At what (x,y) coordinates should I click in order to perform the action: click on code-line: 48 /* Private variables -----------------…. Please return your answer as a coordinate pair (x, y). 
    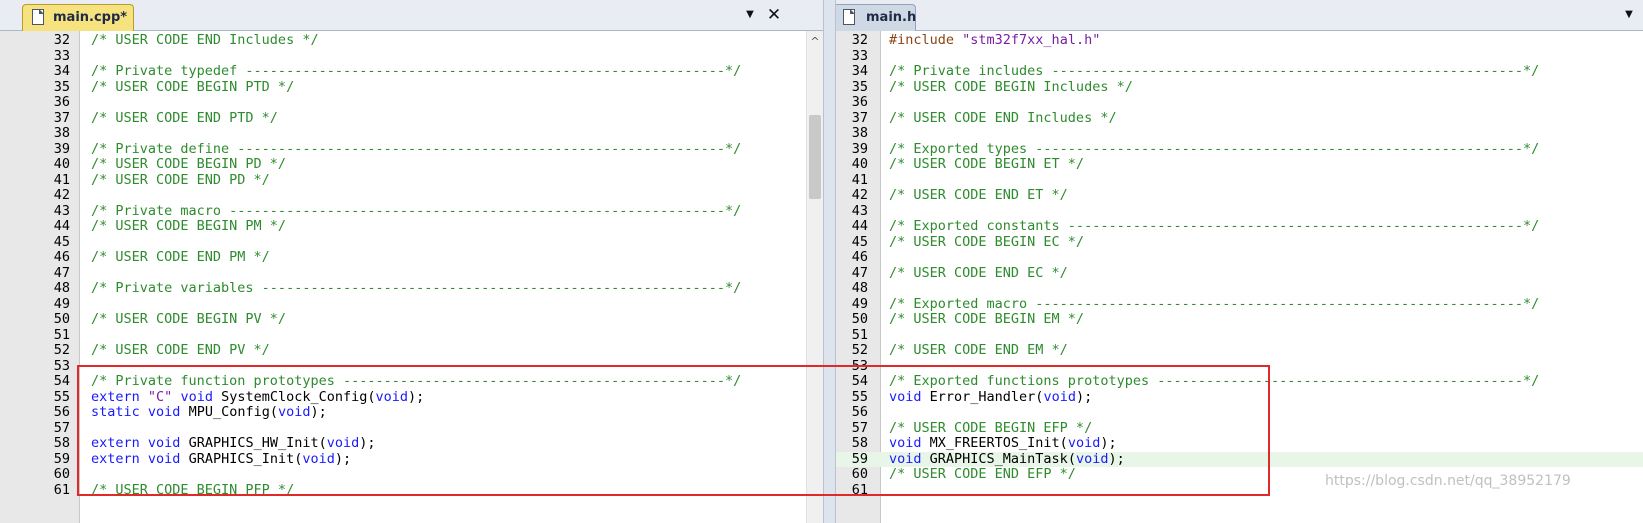
    Looking at the image, I should click on (411, 288).